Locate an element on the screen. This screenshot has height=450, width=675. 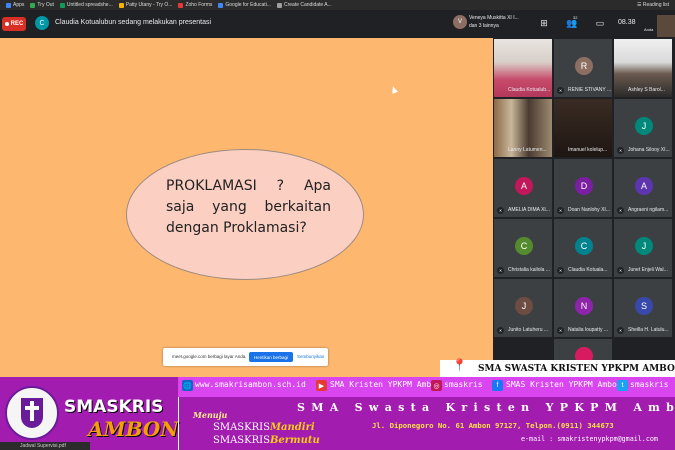
hide-button: Sembunyikan is located at coordinates (310, 356).